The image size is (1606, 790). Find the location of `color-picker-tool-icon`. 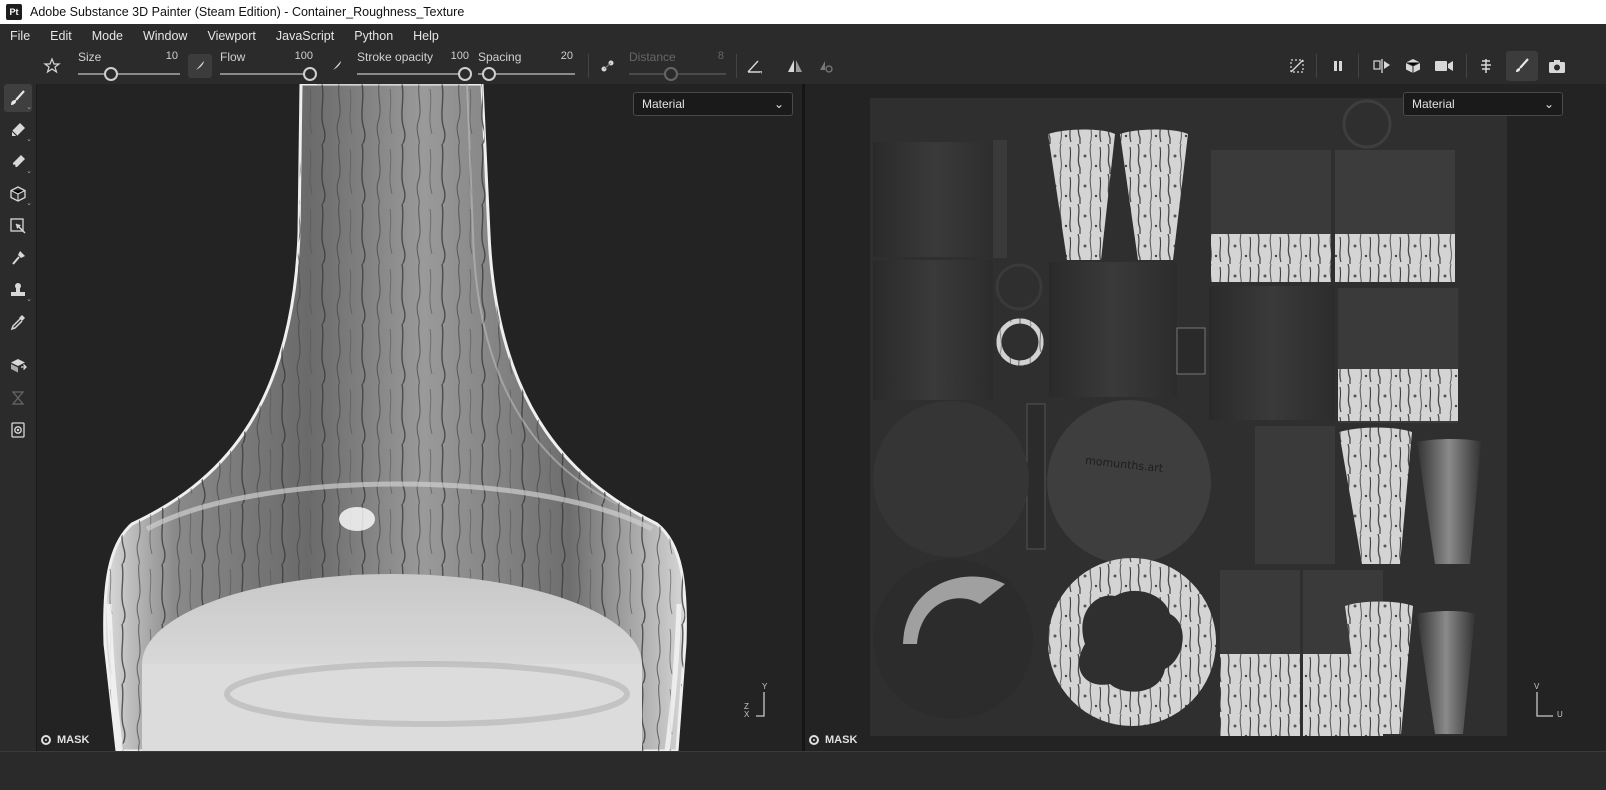

color-picker-tool-icon is located at coordinates (18, 322).